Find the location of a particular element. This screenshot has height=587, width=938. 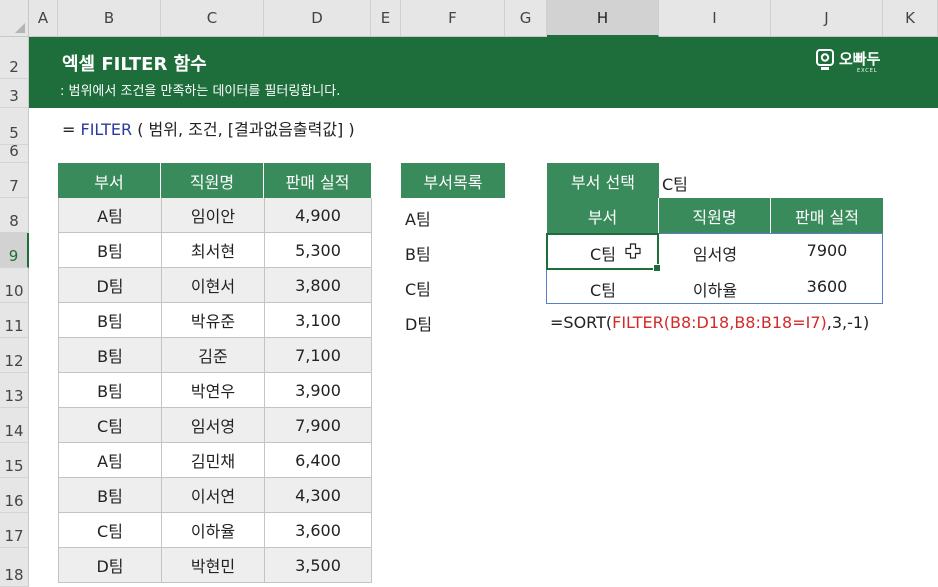

col-header-k: K is located at coordinates (910, 18).